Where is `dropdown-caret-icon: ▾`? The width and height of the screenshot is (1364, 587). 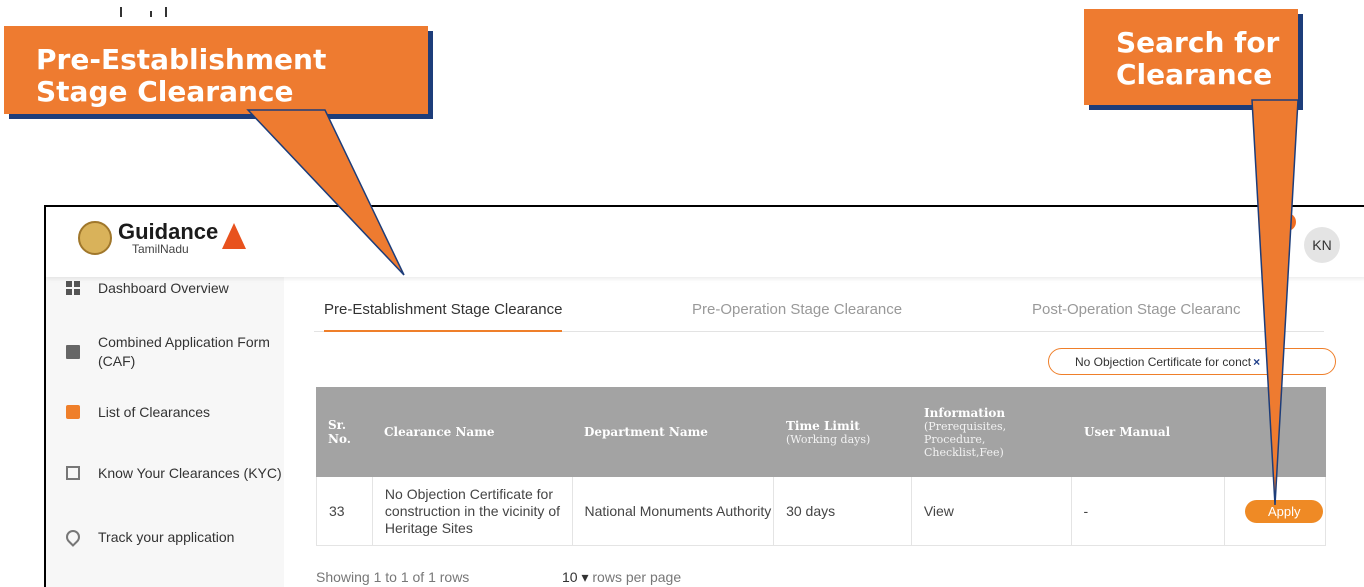
dropdown-caret-icon: ▾ is located at coordinates (585, 577).